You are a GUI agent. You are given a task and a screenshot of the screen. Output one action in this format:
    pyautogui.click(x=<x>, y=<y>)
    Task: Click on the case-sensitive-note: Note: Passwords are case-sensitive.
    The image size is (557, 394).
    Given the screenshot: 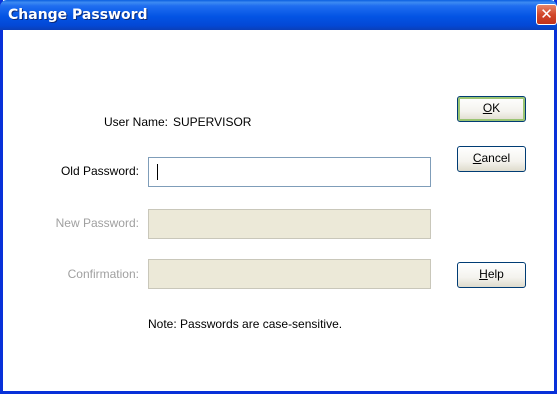 What is the action you would take?
    pyautogui.click(x=245, y=324)
    